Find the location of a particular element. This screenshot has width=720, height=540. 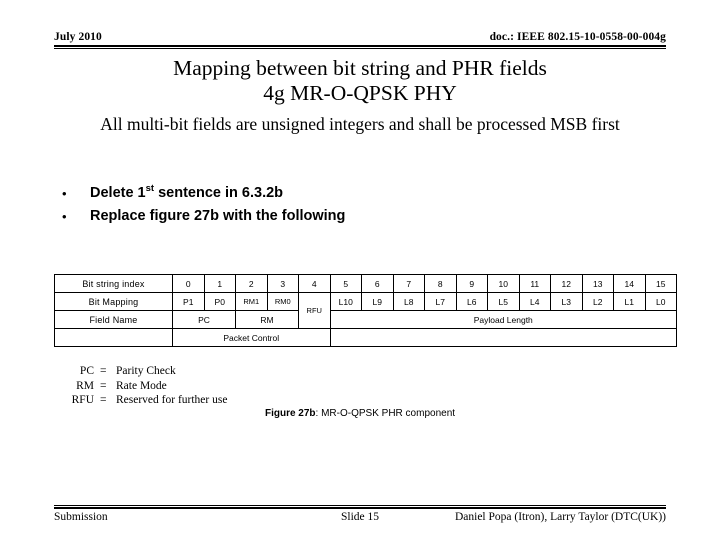

header-document-number: doc.: IEEE 802.15-10-0558-00-004g is located at coordinates (577, 37).